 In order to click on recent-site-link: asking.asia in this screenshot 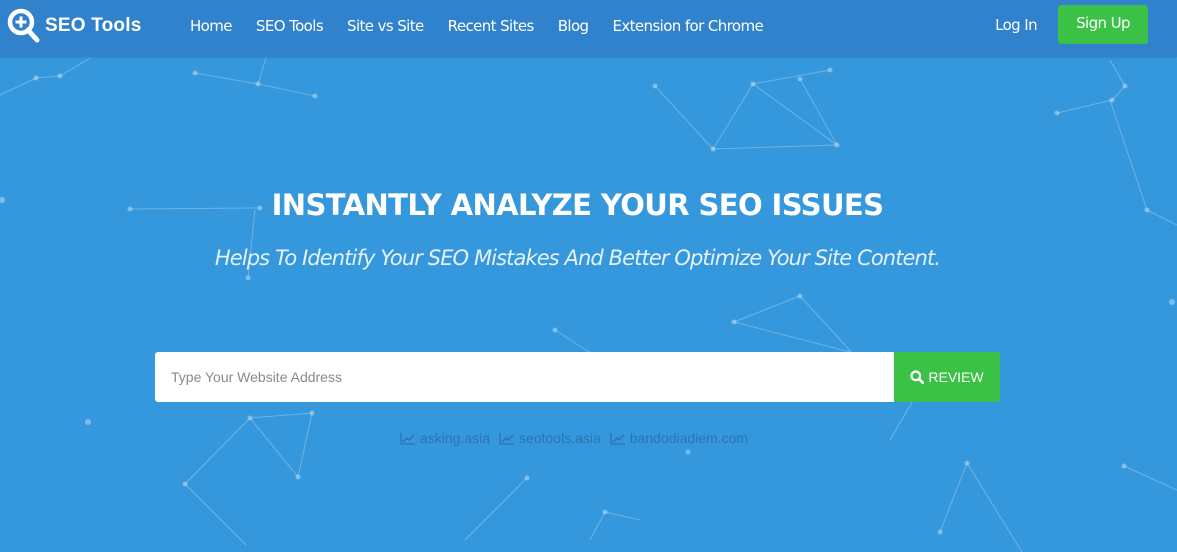, I will do `click(445, 438)`.